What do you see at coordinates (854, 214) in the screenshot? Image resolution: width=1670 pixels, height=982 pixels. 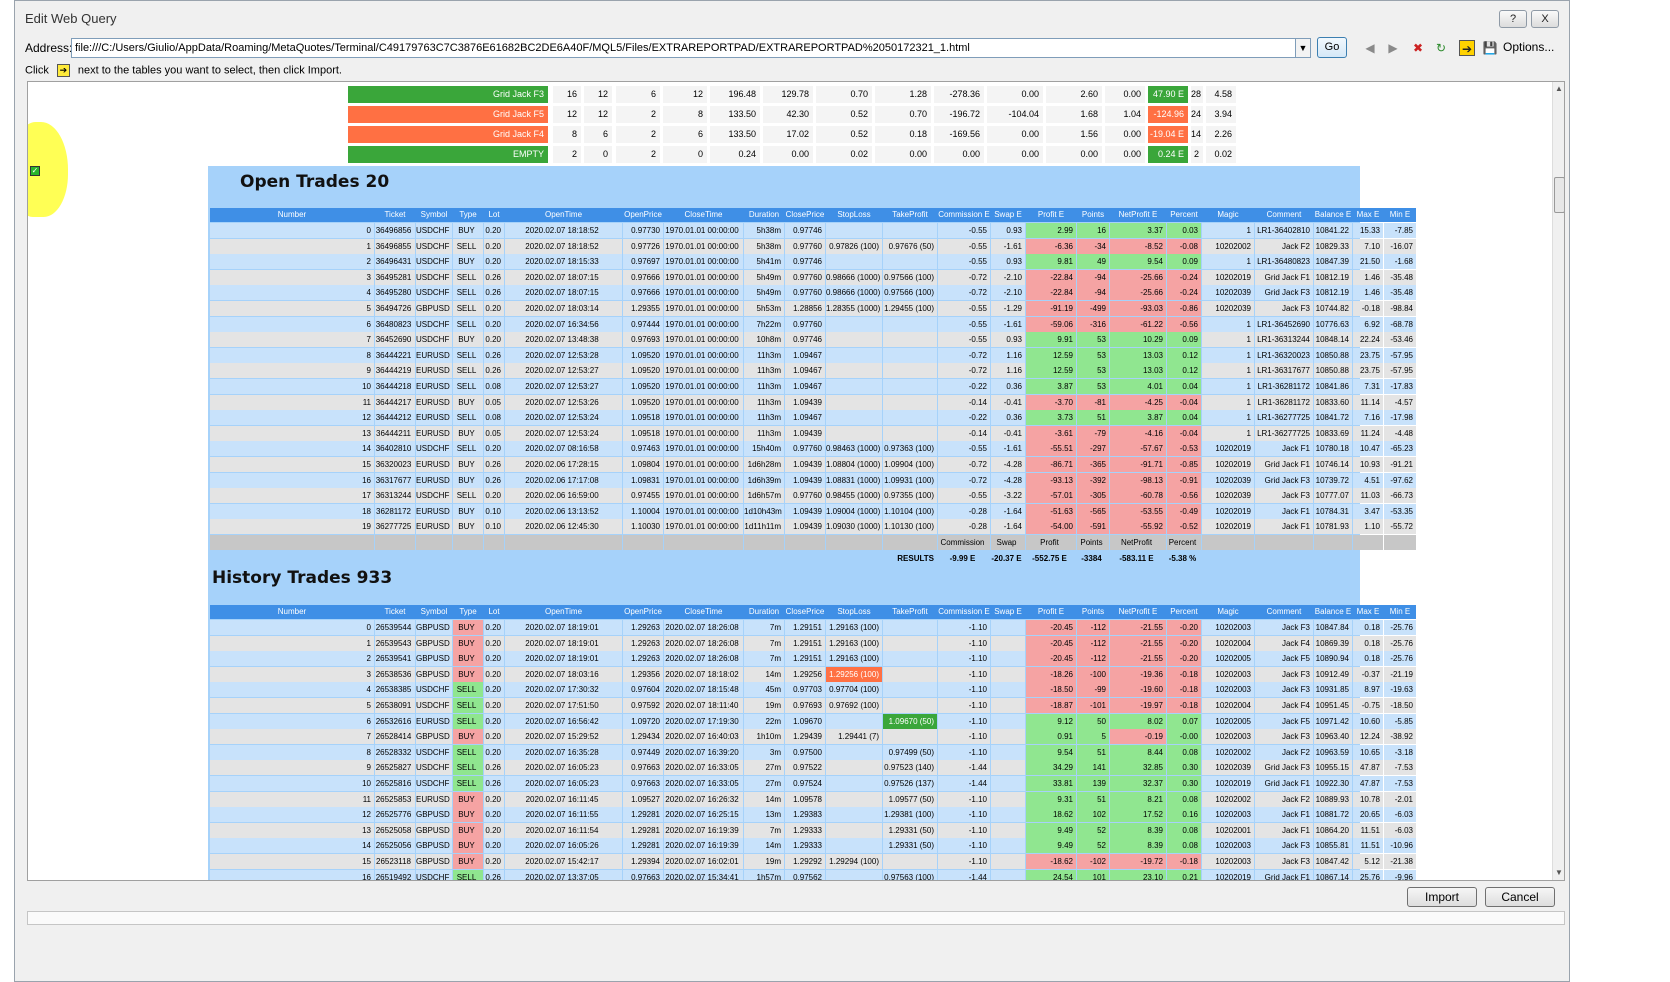 I see `column-header: StopLoss` at bounding box center [854, 214].